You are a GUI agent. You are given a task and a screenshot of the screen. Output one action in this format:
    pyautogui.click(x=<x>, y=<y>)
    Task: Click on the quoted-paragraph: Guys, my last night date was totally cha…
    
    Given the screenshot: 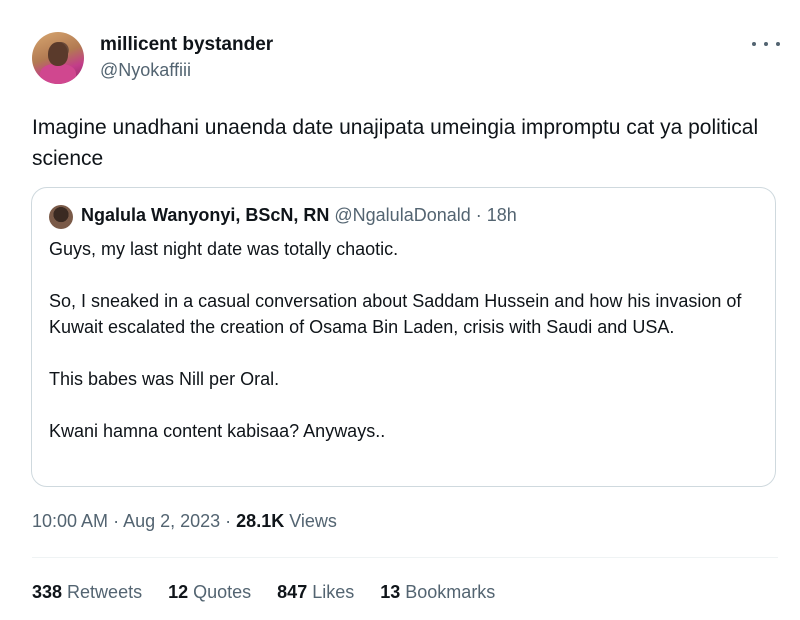 What is the action you would take?
    pyautogui.click(x=224, y=249)
    